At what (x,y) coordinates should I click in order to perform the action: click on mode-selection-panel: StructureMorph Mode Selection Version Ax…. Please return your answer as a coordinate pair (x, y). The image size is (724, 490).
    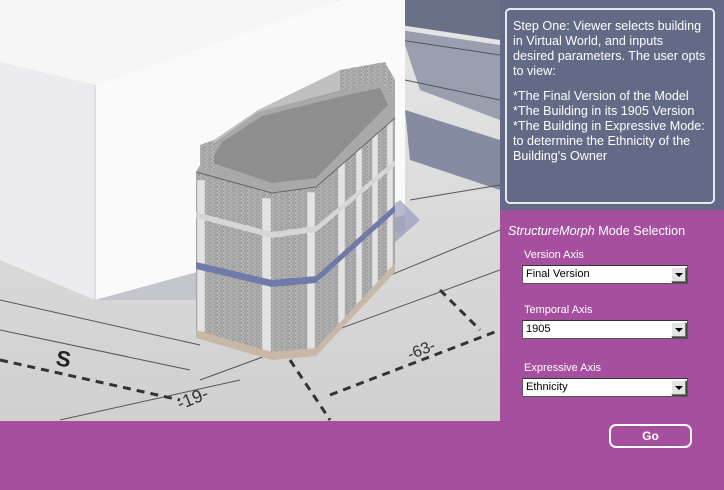
    Looking at the image, I should click on (612, 315).